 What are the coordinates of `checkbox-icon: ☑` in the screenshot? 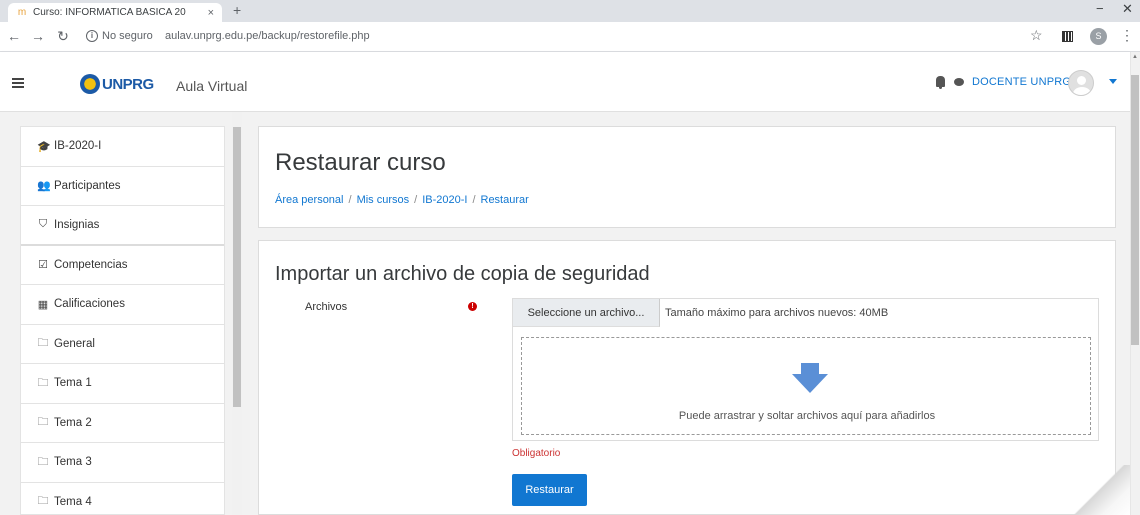 It's located at (43, 265).